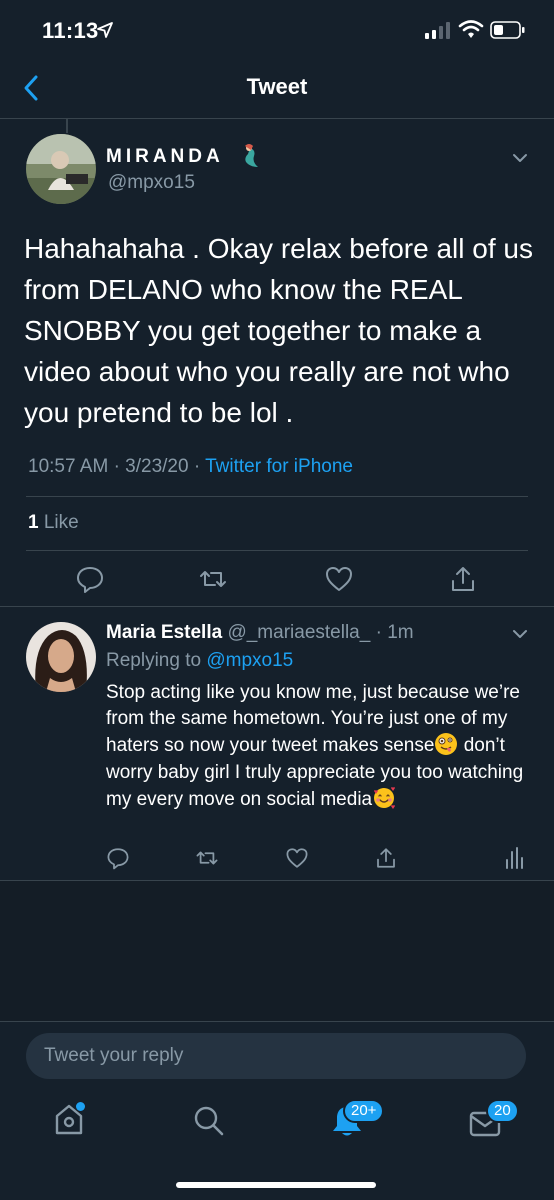 The width and height of the screenshot is (554, 1200). Describe the element at coordinates (298, 632) in the screenshot. I see `reply-author-handle: @_mariaestella_` at that location.